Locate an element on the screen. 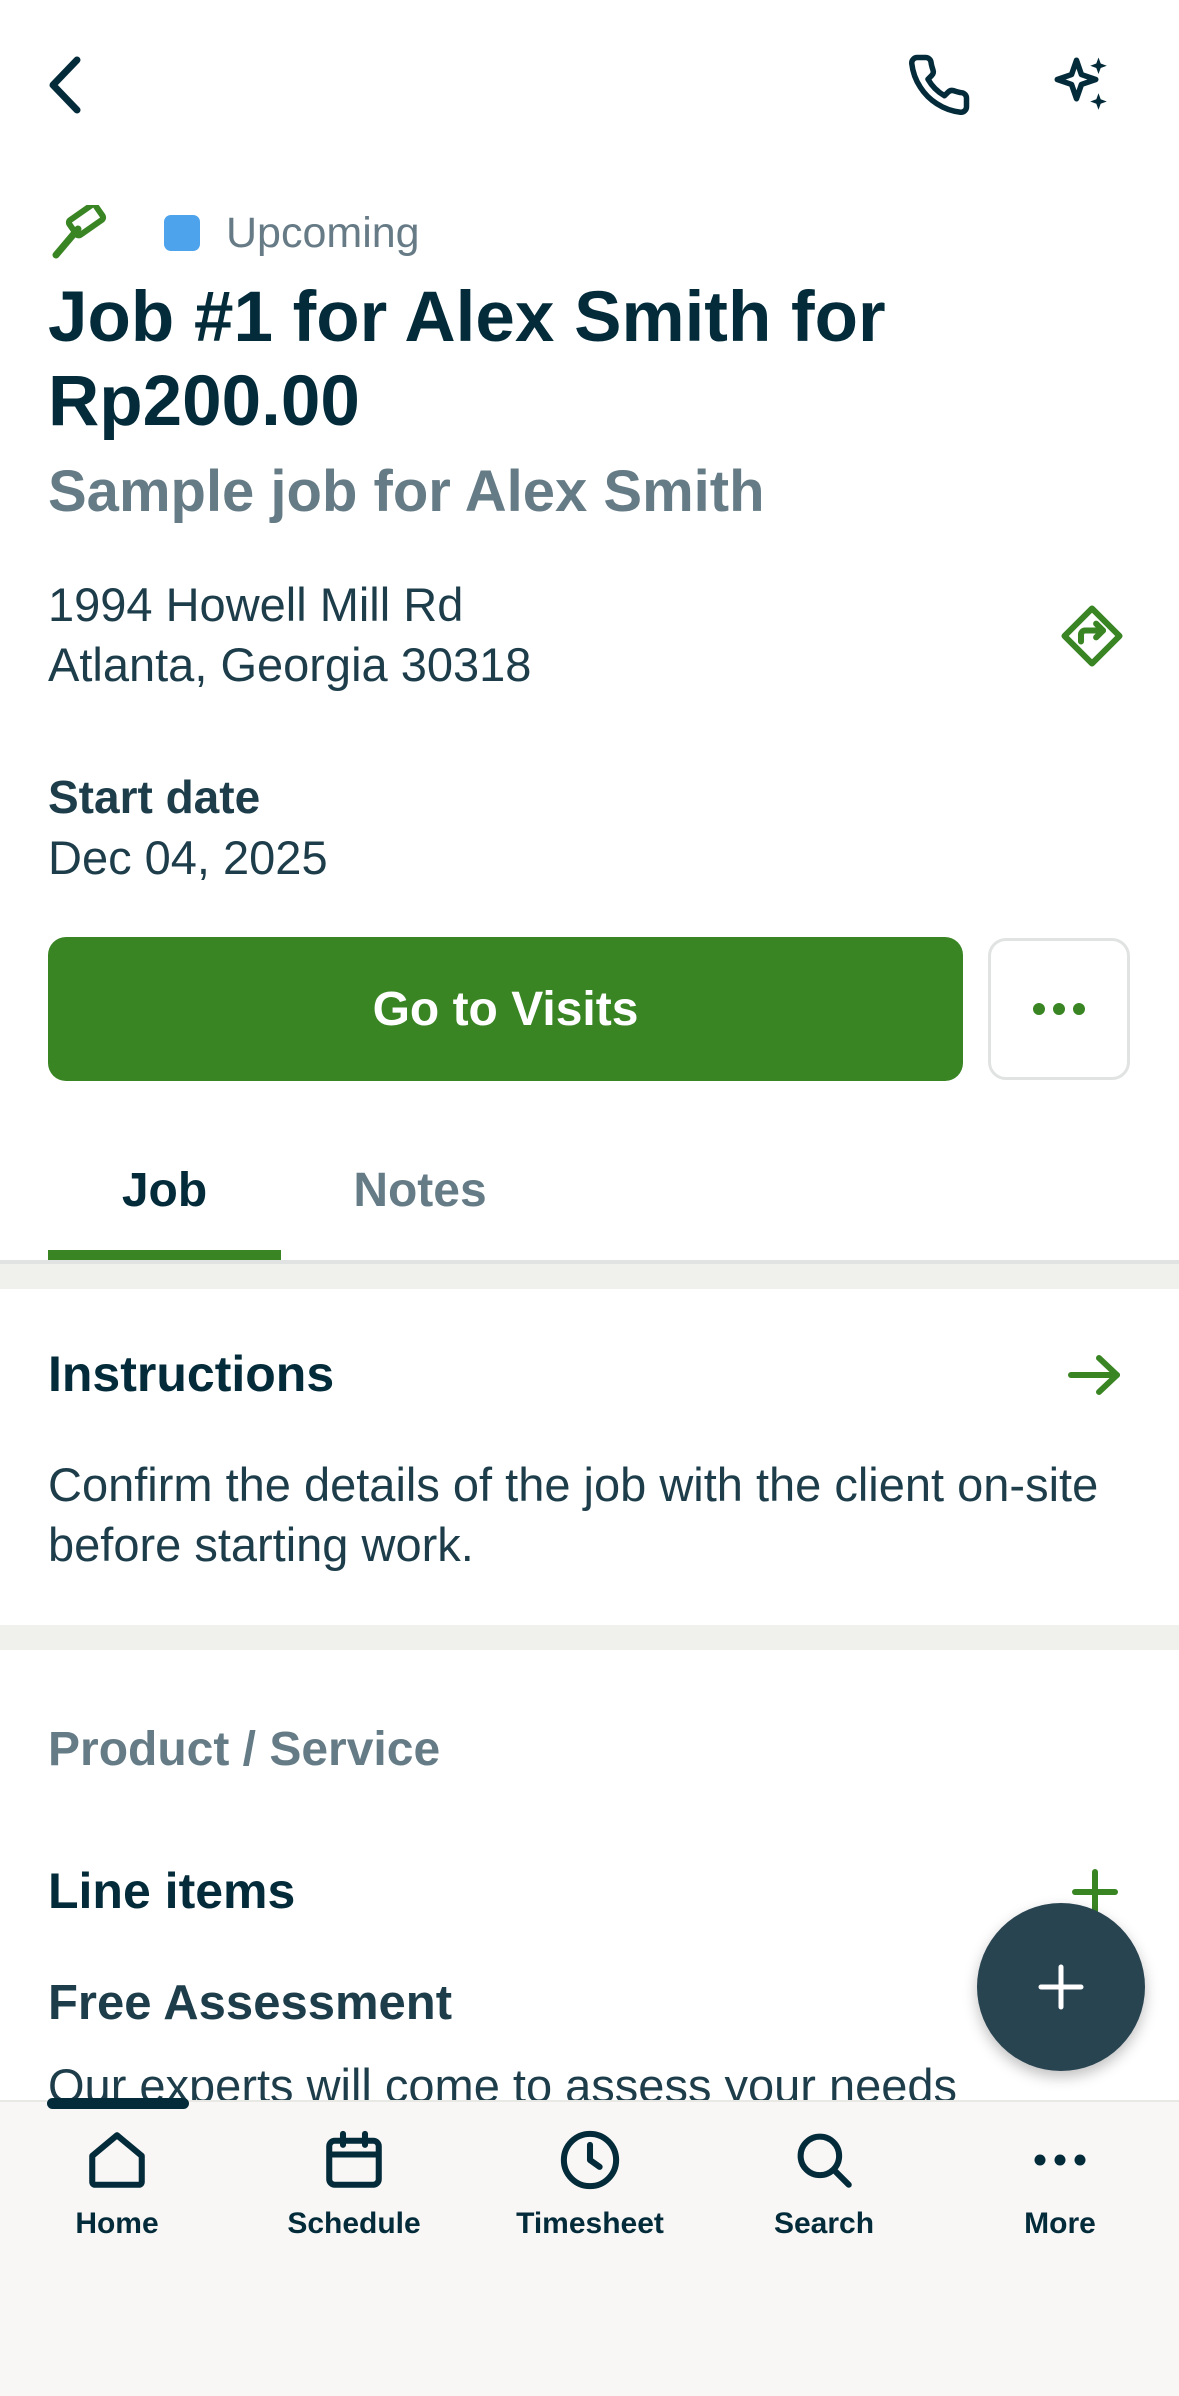 Image resolution: width=1179 pixels, height=2396 pixels. nav-home: Home is located at coordinates (117, 2195).